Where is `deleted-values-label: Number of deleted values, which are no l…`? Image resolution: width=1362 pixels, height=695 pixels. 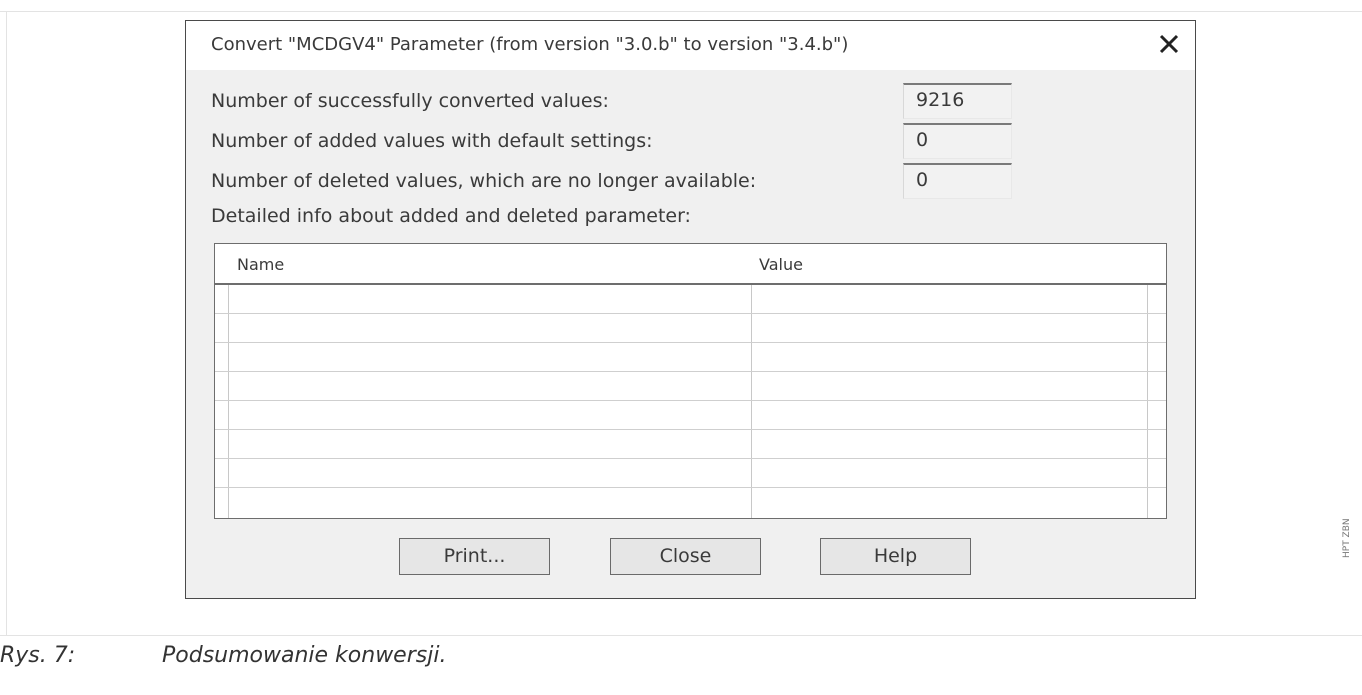
deleted-values-label: Number of deleted values, which are no l… is located at coordinates (484, 181).